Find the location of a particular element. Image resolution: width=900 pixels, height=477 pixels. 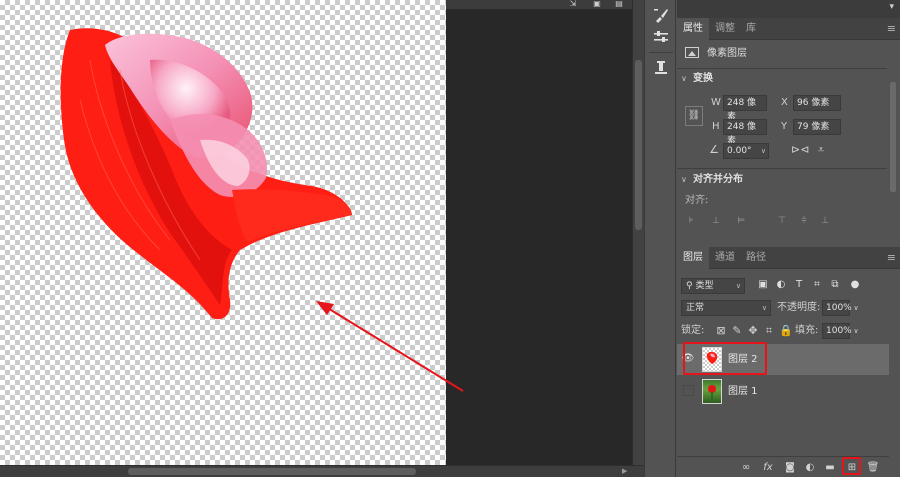

panel-tool-strip is located at coordinates (660, 238).